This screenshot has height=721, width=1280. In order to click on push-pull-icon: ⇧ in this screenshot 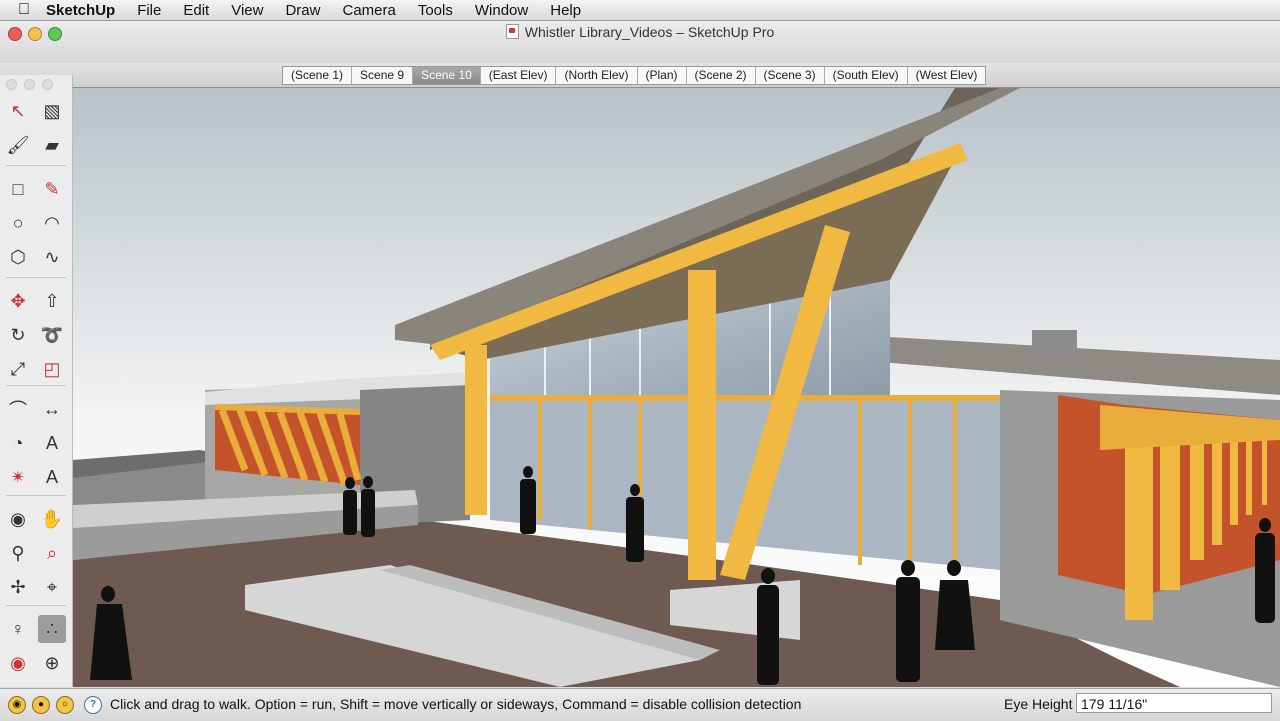, I will do `click(52, 300)`.